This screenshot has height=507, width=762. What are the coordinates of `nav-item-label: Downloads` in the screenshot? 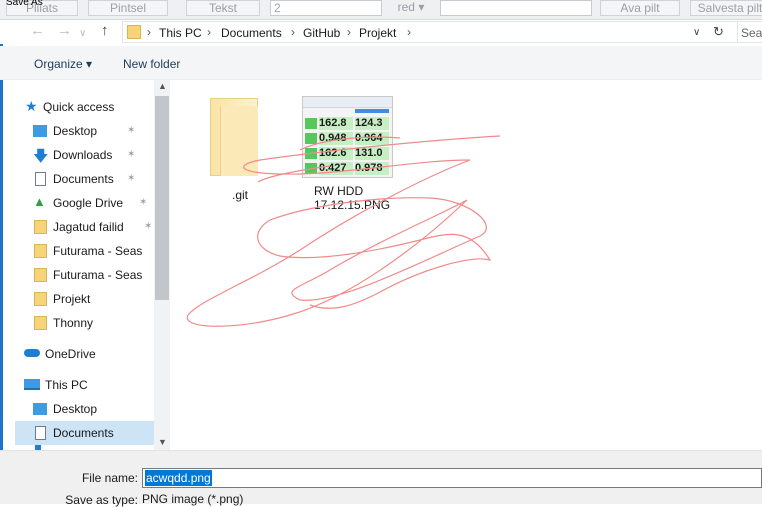 It's located at (83, 155).